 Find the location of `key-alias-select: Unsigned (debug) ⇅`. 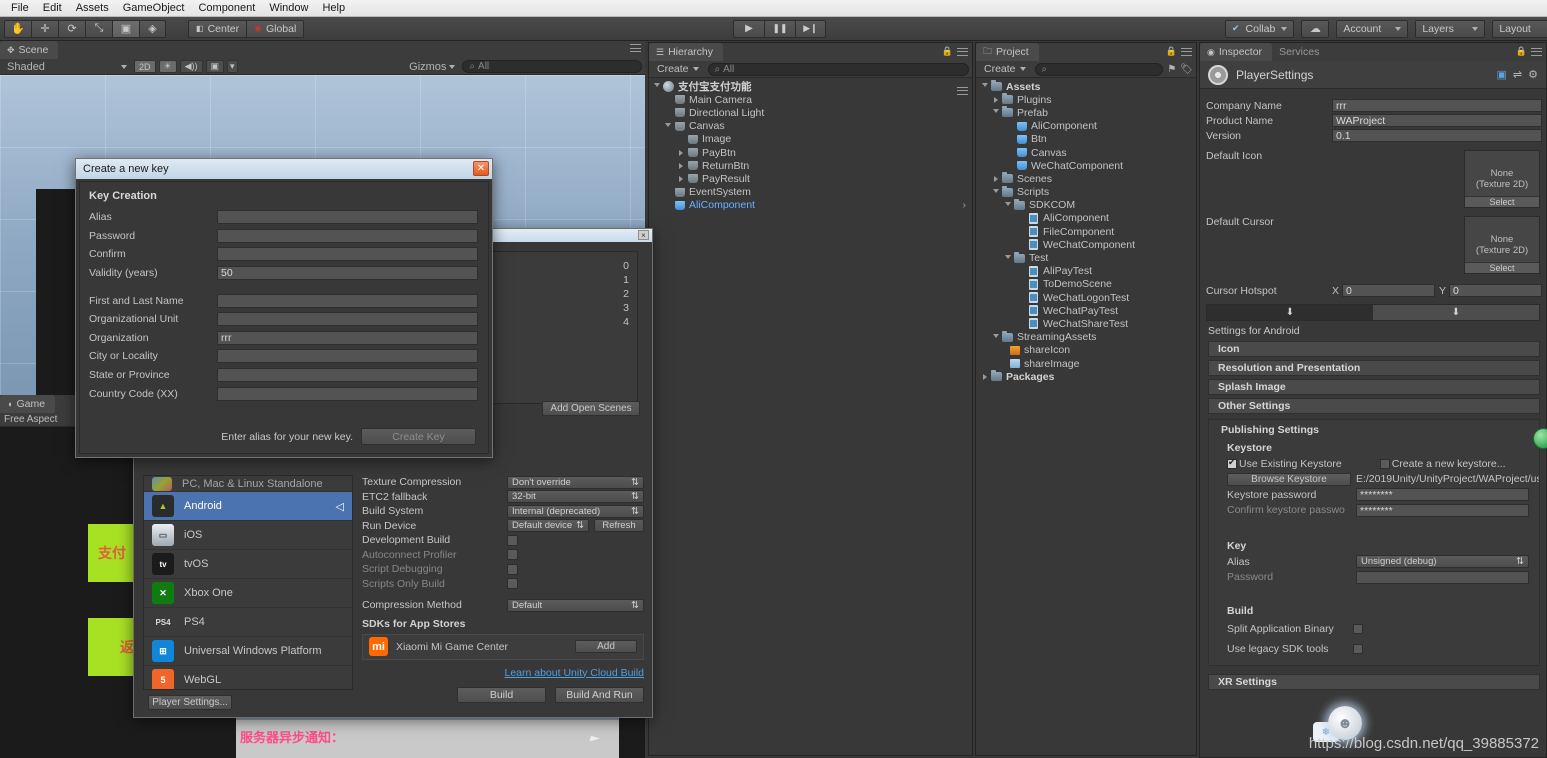

key-alias-select: Unsigned (debug) ⇅ is located at coordinates (1442, 562).